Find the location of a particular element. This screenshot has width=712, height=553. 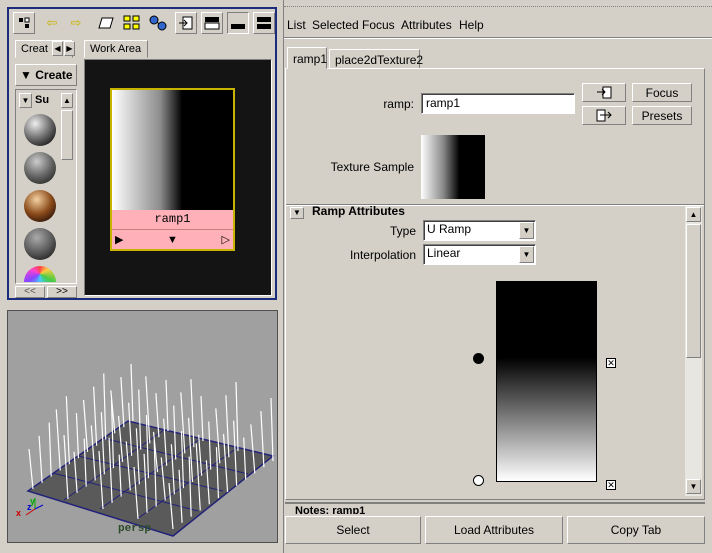

swatch-list: ▼ Su ▲ is located at coordinates (46, 186).